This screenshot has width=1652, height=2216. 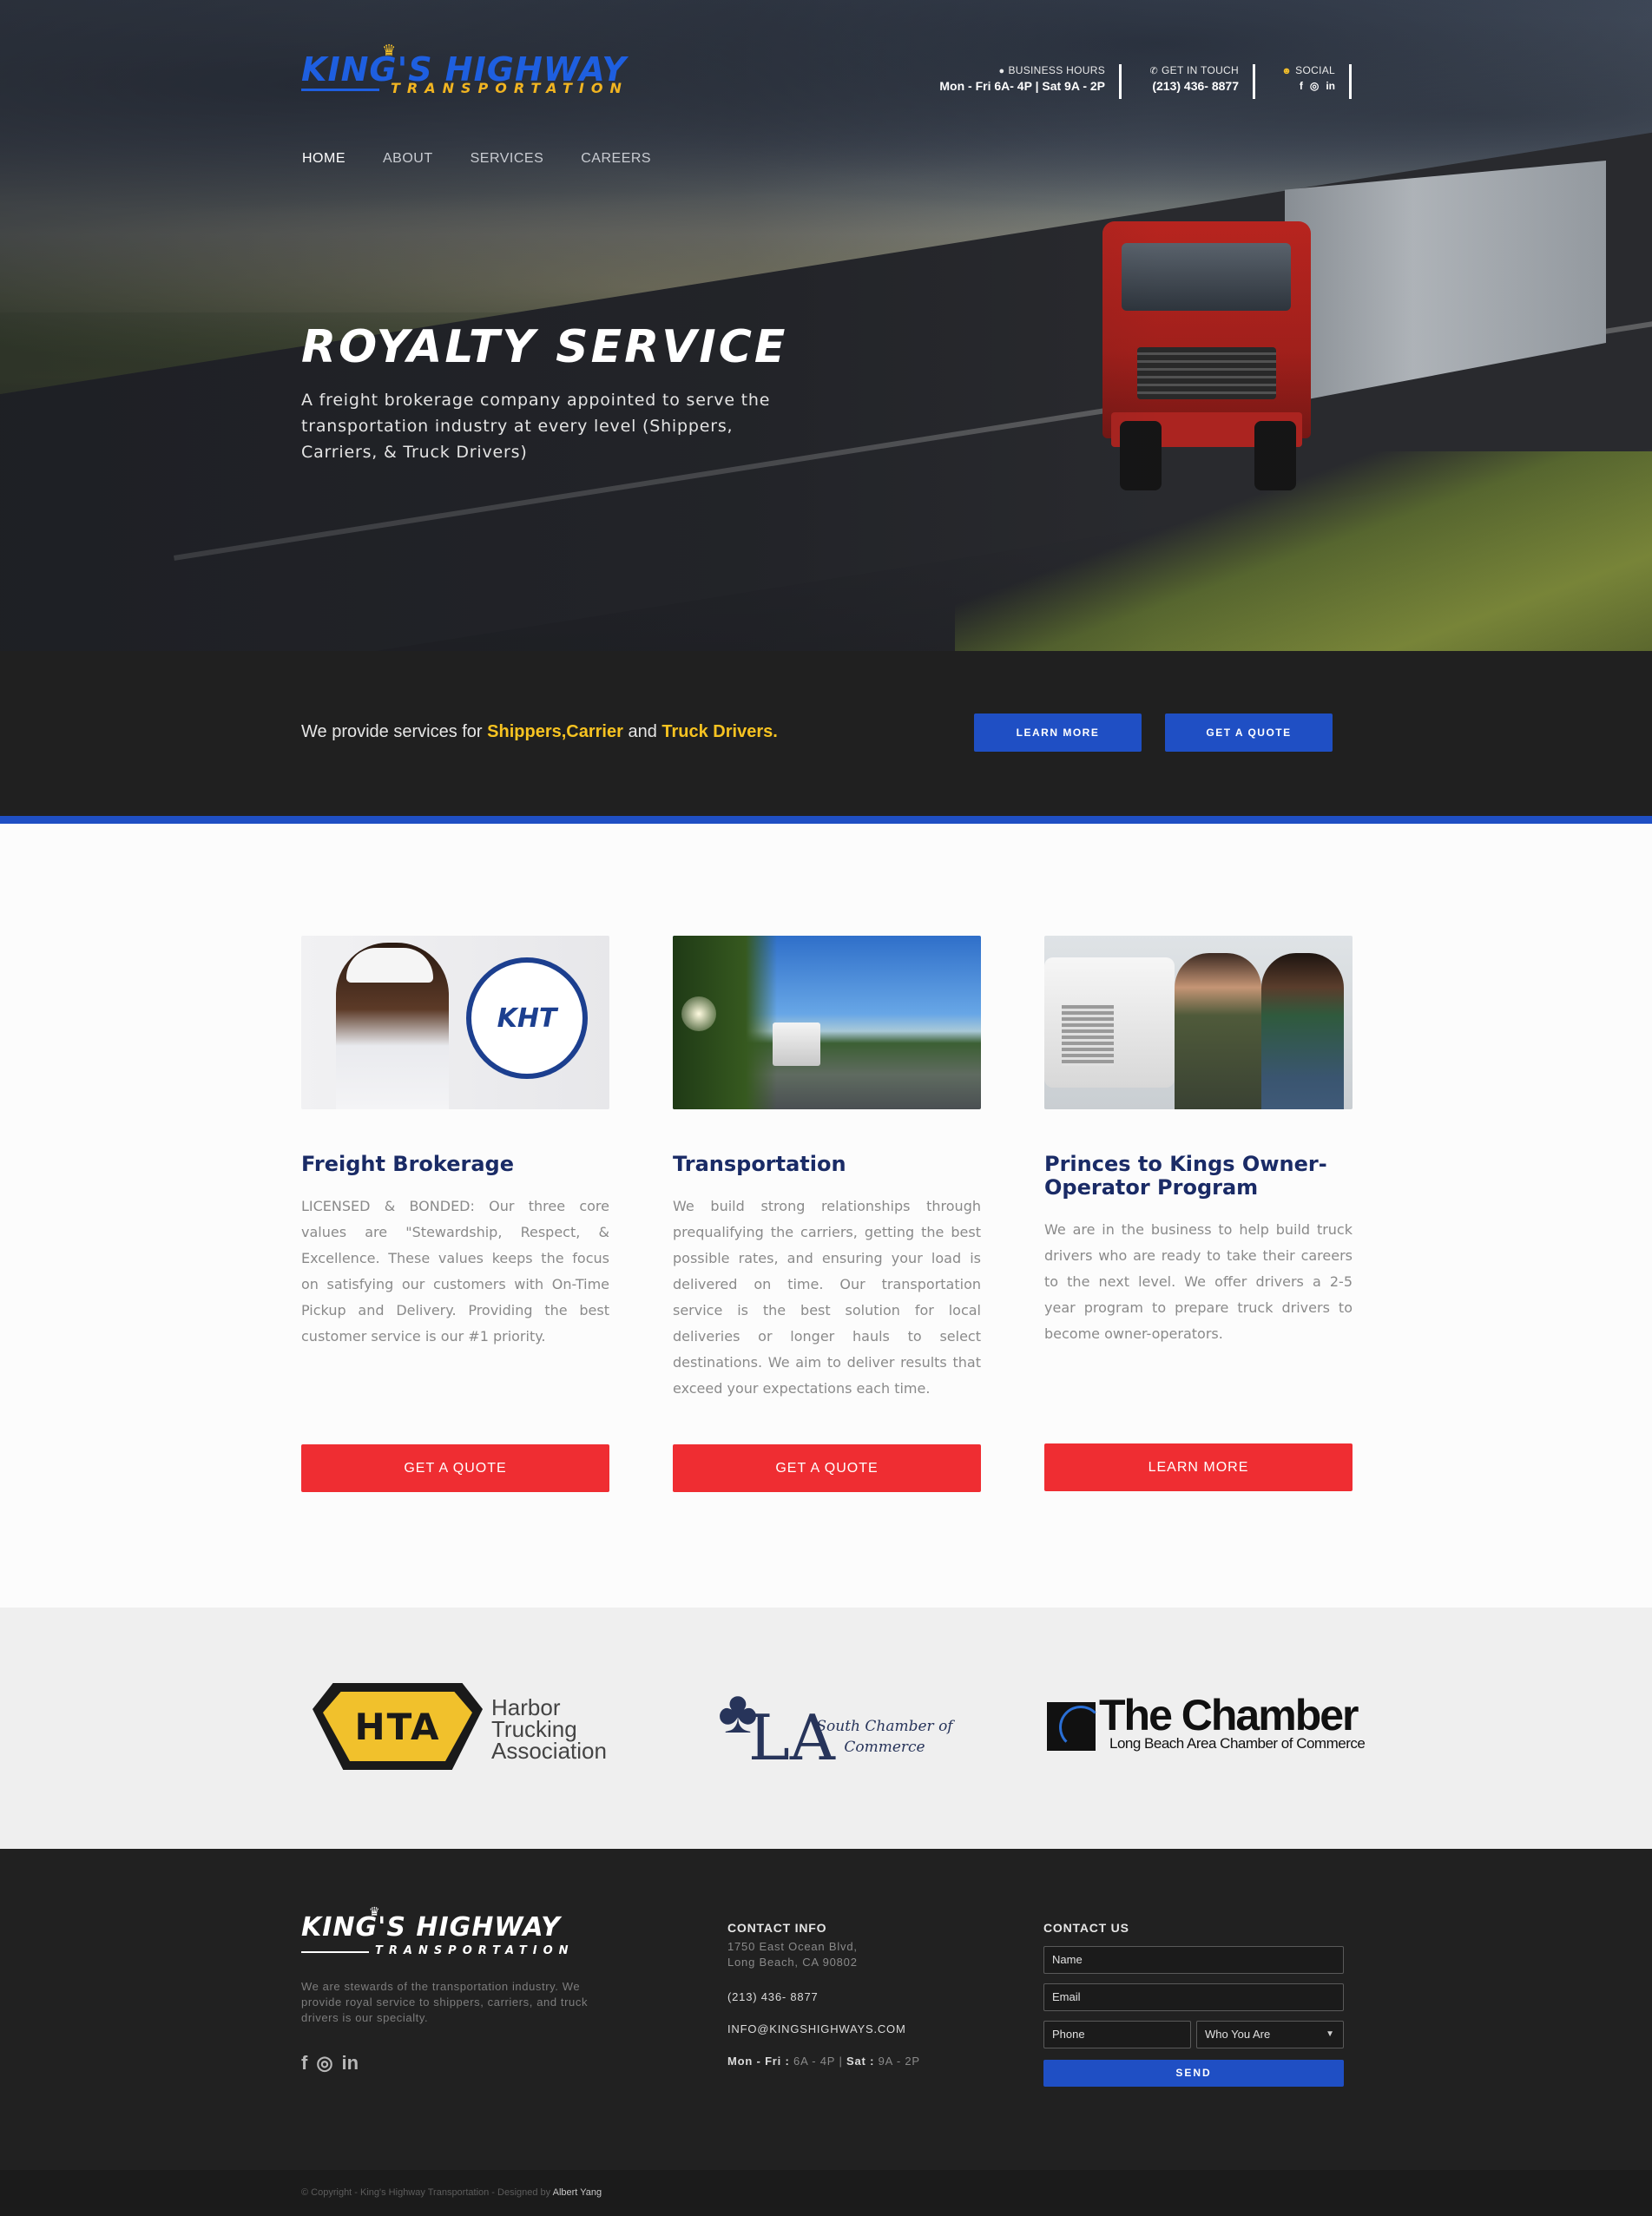 What do you see at coordinates (1187, 86) in the screenshot?
I see `header-phone-link: (213) 436- 8877` at bounding box center [1187, 86].